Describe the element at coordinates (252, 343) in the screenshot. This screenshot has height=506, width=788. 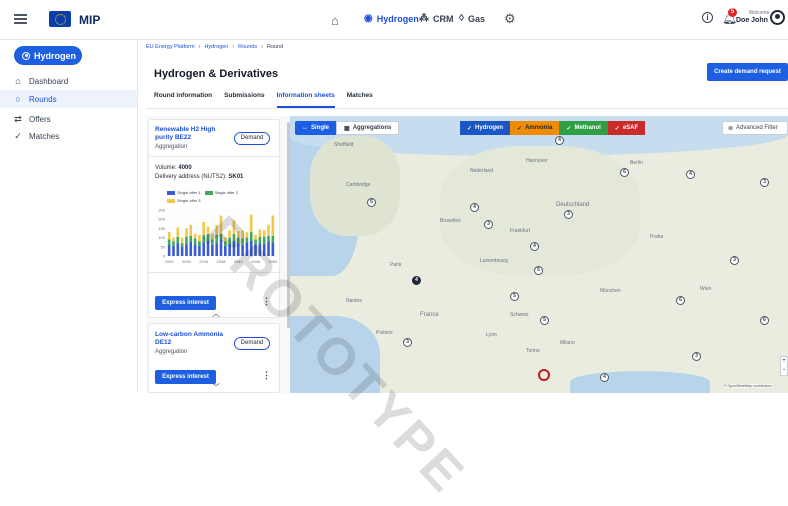
I see `demand-badge: Demand` at that location.